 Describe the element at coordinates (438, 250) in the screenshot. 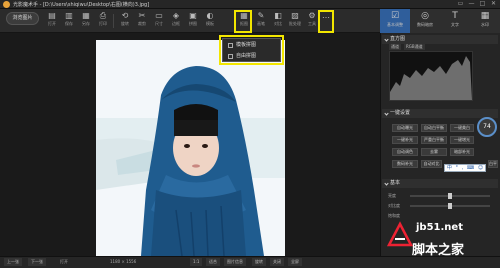

I see `watermark-name: 脚本之家` at that location.